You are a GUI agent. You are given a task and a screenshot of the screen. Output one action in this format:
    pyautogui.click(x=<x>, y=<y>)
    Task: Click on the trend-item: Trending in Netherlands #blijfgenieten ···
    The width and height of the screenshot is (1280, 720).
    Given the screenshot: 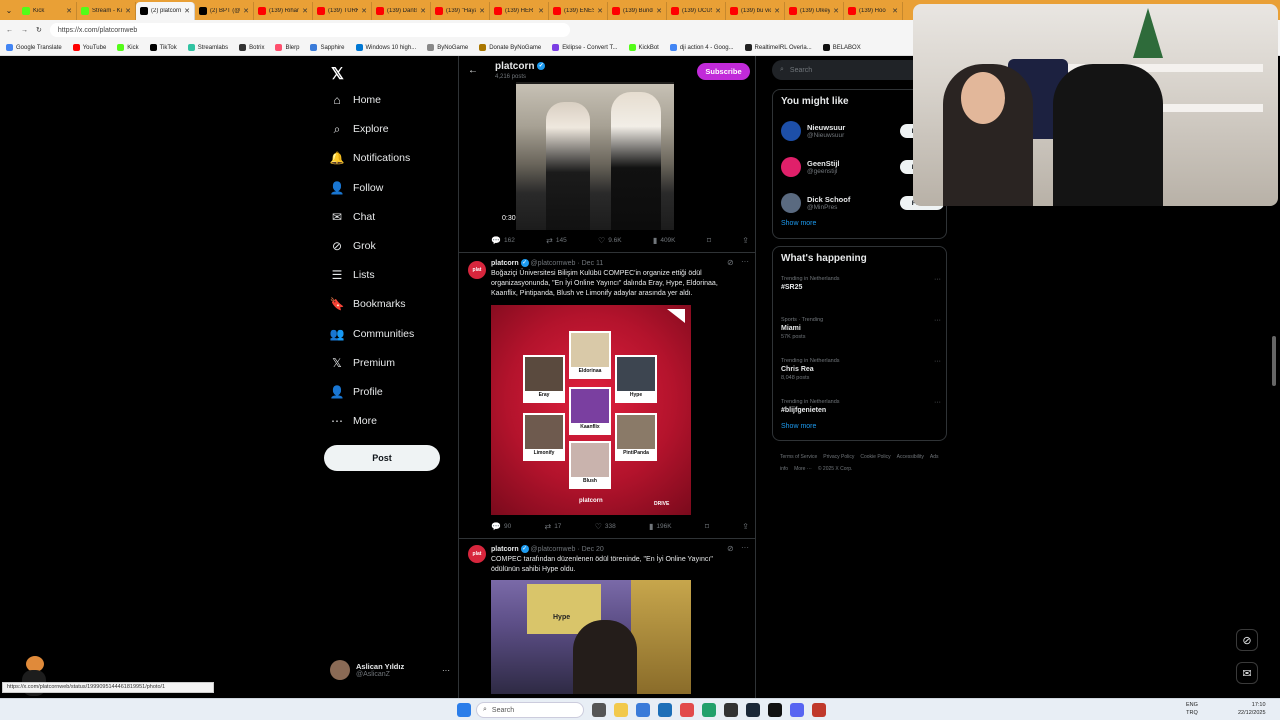 What is the action you would take?
    pyautogui.click(x=861, y=406)
    